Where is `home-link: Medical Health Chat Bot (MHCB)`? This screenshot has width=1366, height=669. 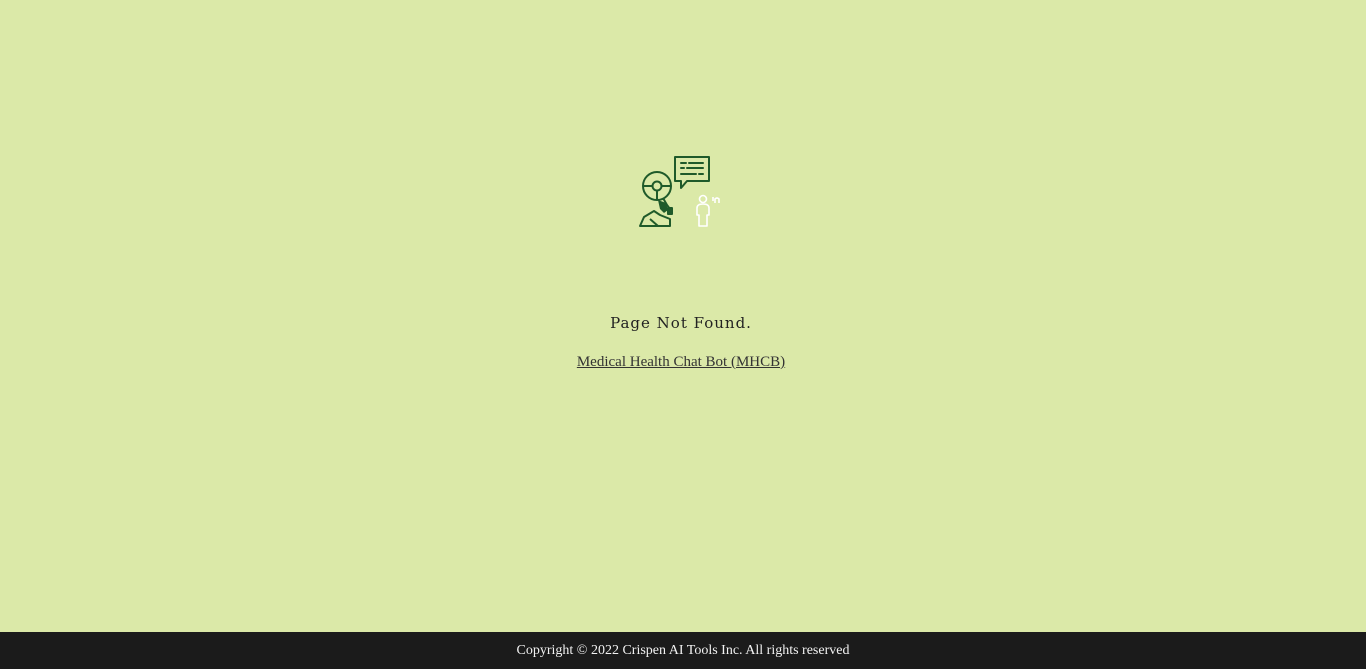
home-link: Medical Health Chat Bot (MHCB) is located at coordinates (681, 362).